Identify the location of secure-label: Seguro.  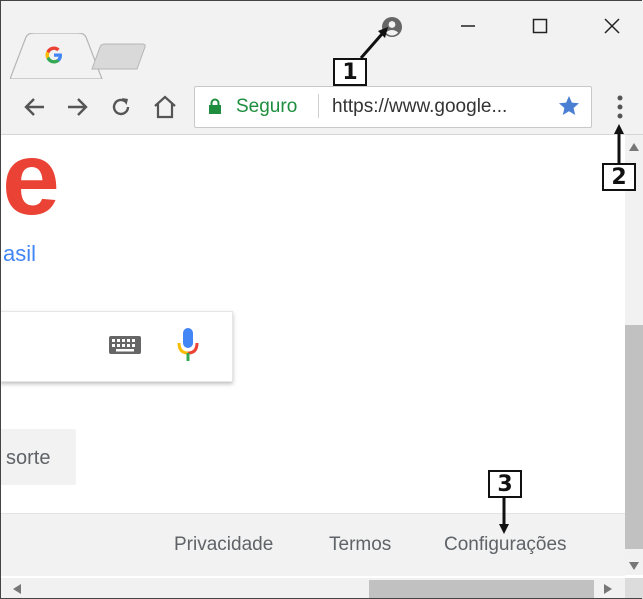
(267, 106).